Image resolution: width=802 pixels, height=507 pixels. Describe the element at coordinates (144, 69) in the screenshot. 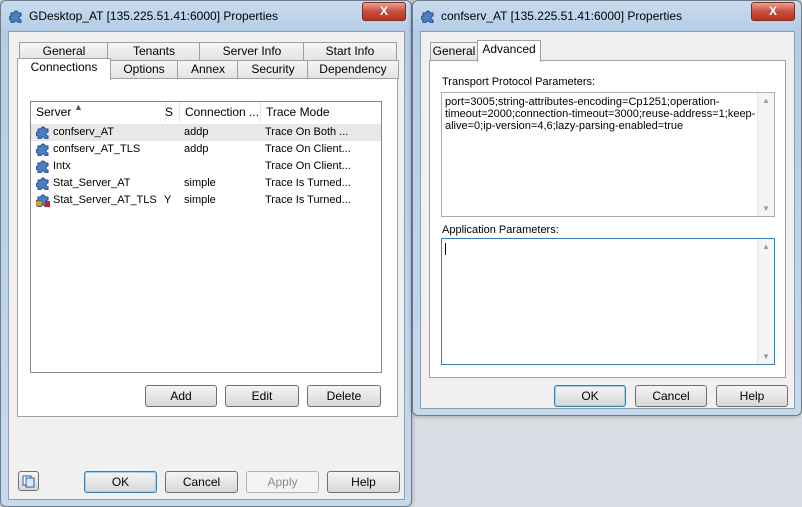

I see `tab-options: Options` at that location.